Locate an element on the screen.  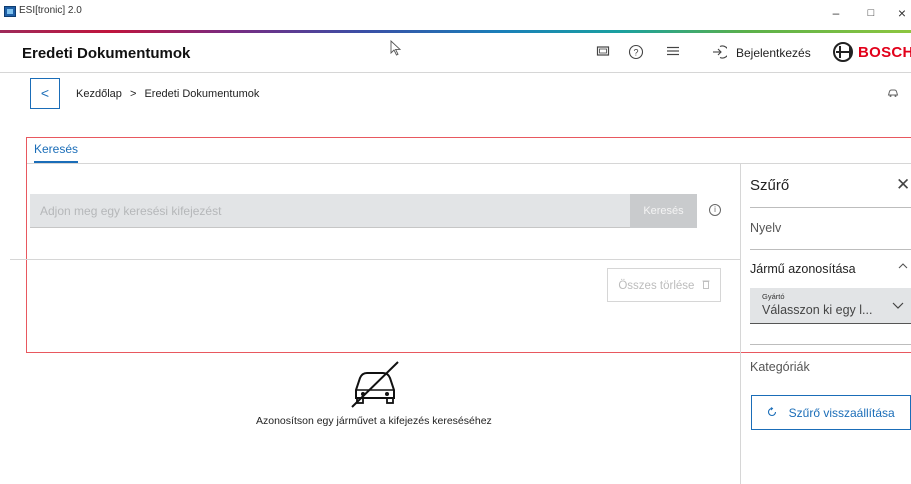
info-icon: i is located at coordinates (715, 210).